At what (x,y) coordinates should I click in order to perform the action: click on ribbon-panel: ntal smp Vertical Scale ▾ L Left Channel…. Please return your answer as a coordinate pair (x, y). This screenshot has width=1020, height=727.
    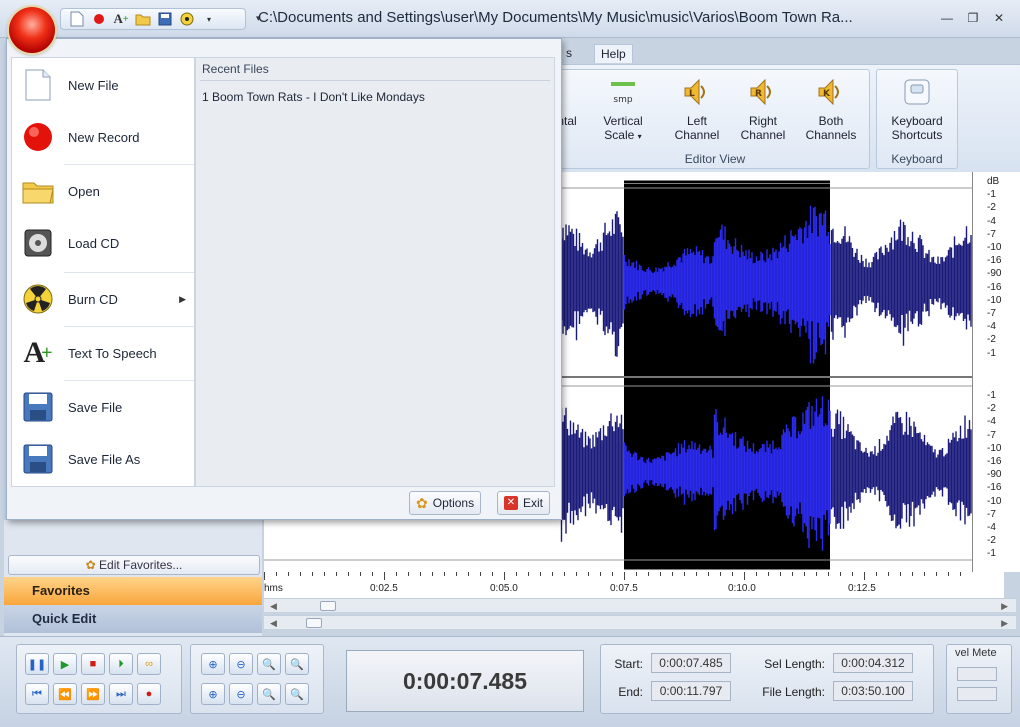
    Looking at the image, I should click on (788, 118).